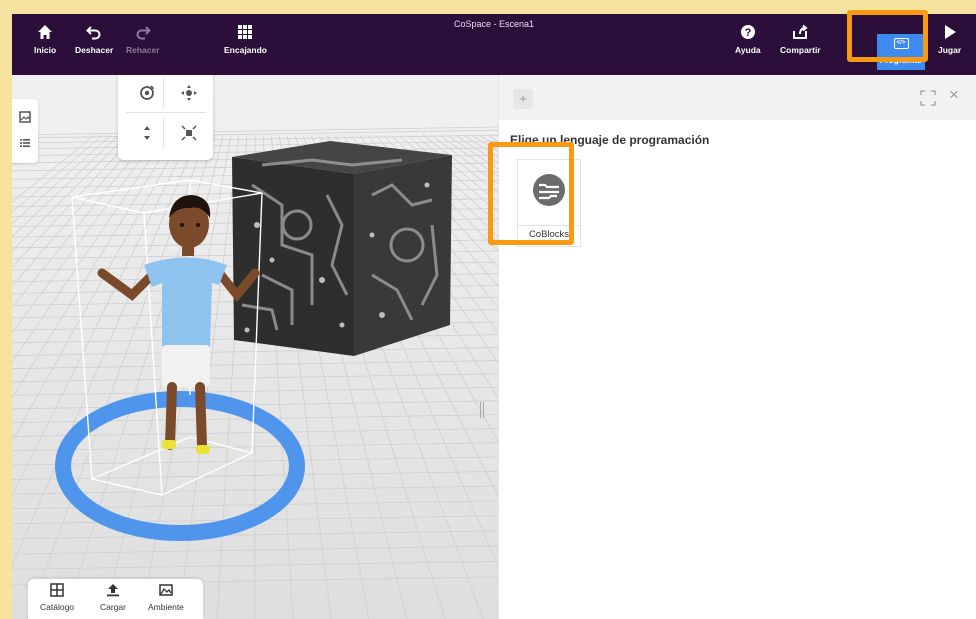 The image size is (976, 619). I want to click on left-toolbar, so click(25, 131).